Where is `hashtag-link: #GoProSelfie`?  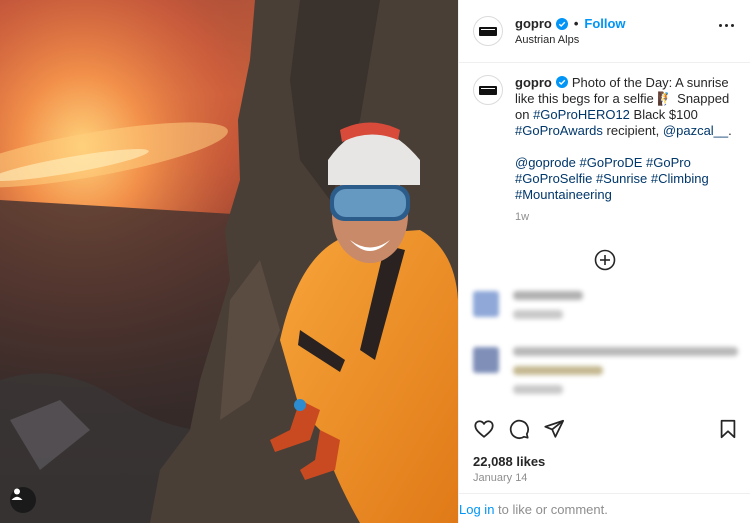
hashtag-link: #GoProSelfie is located at coordinates (553, 178).